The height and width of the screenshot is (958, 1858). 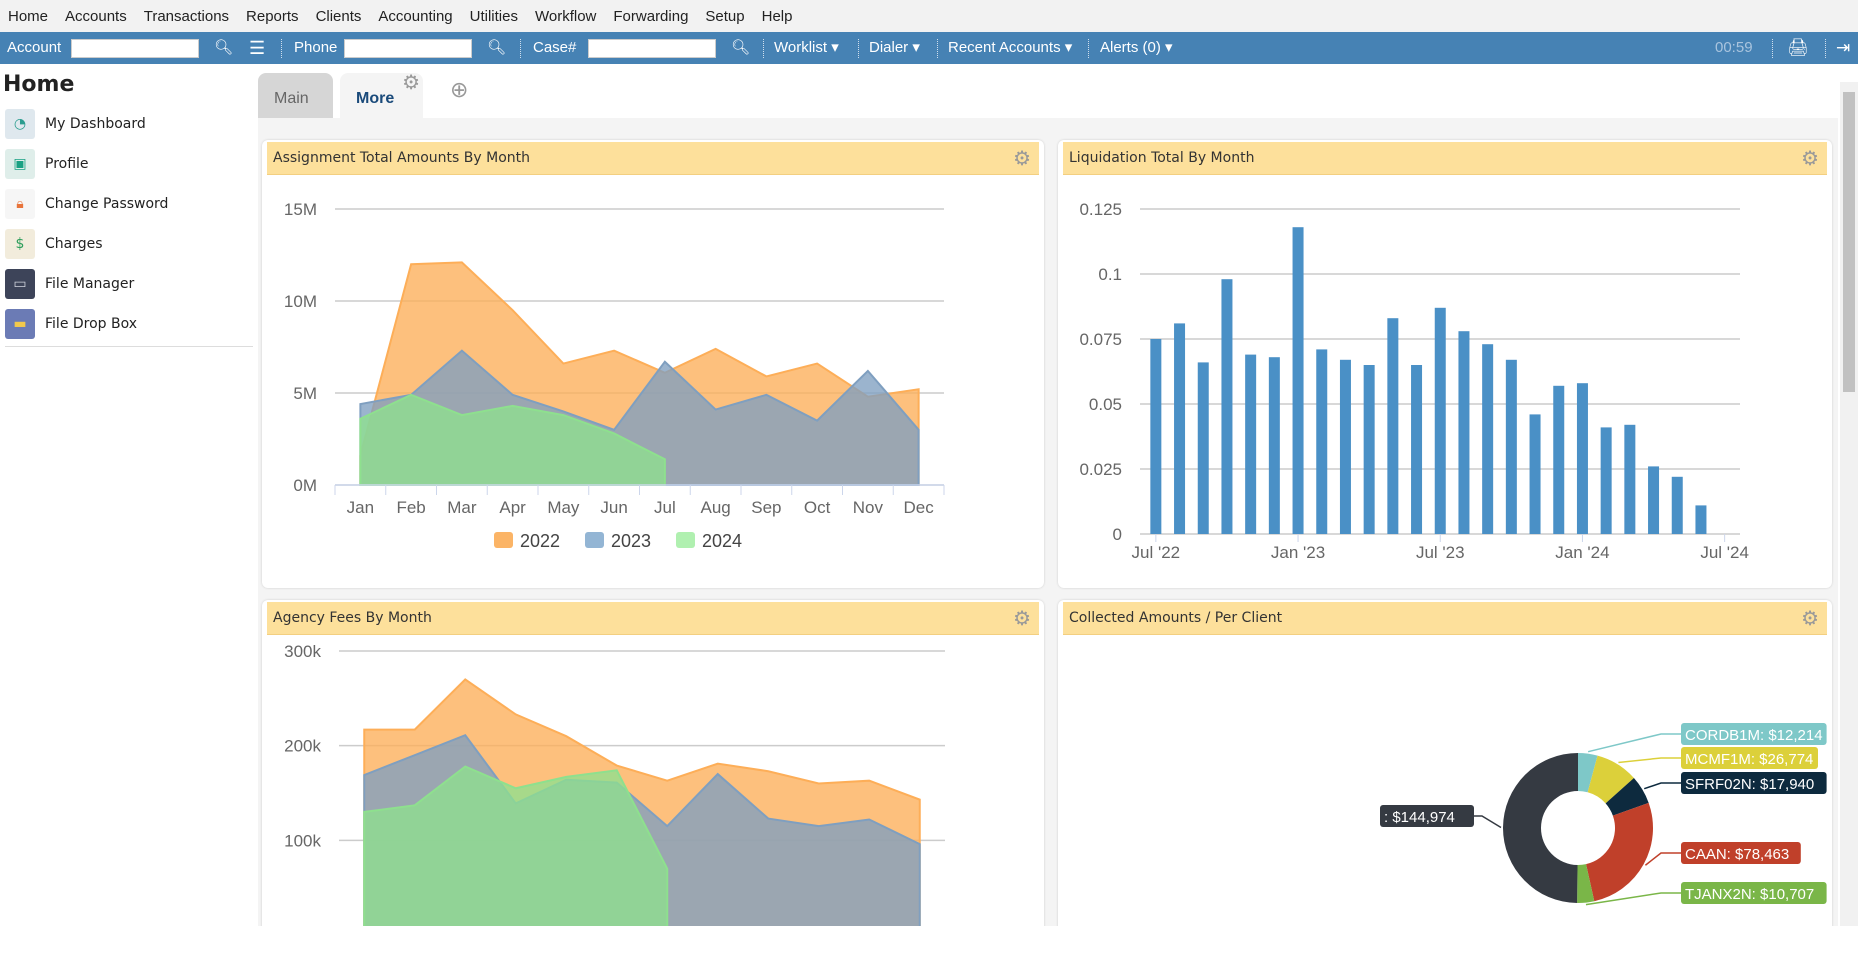 What do you see at coordinates (223, 48) in the screenshot?
I see `account-search-icon: 🔍︎` at bounding box center [223, 48].